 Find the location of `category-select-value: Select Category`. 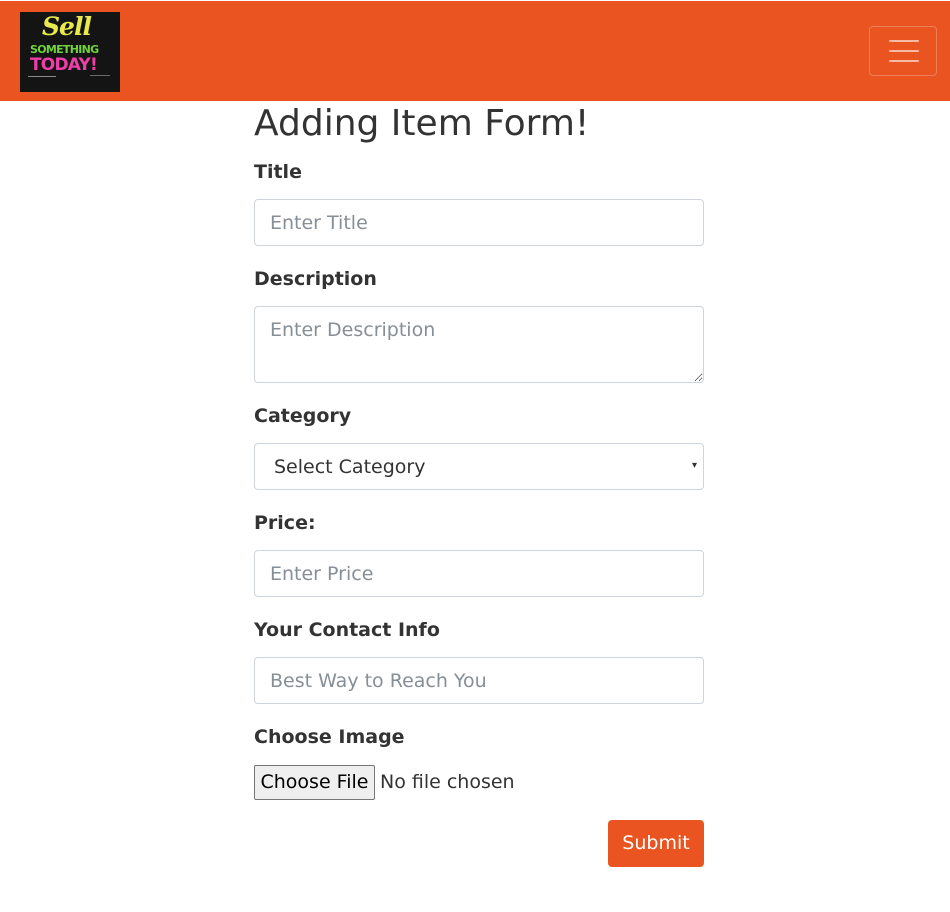

category-select-value: Select Category is located at coordinates (350, 467).